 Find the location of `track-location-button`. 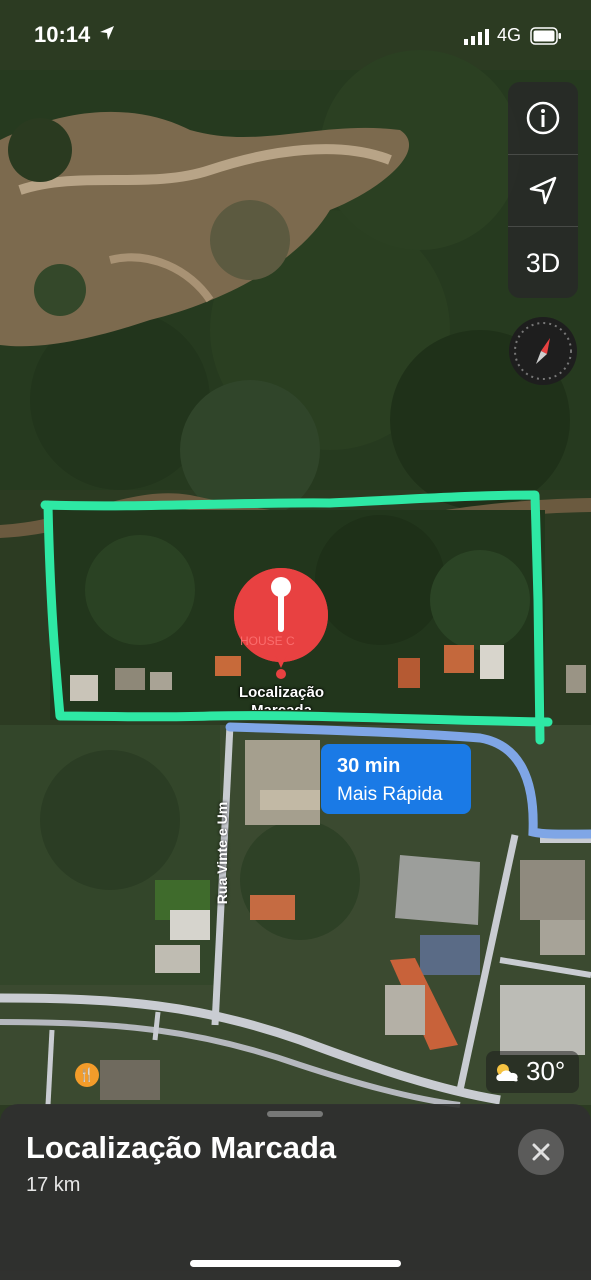

track-location-button is located at coordinates (543, 190).